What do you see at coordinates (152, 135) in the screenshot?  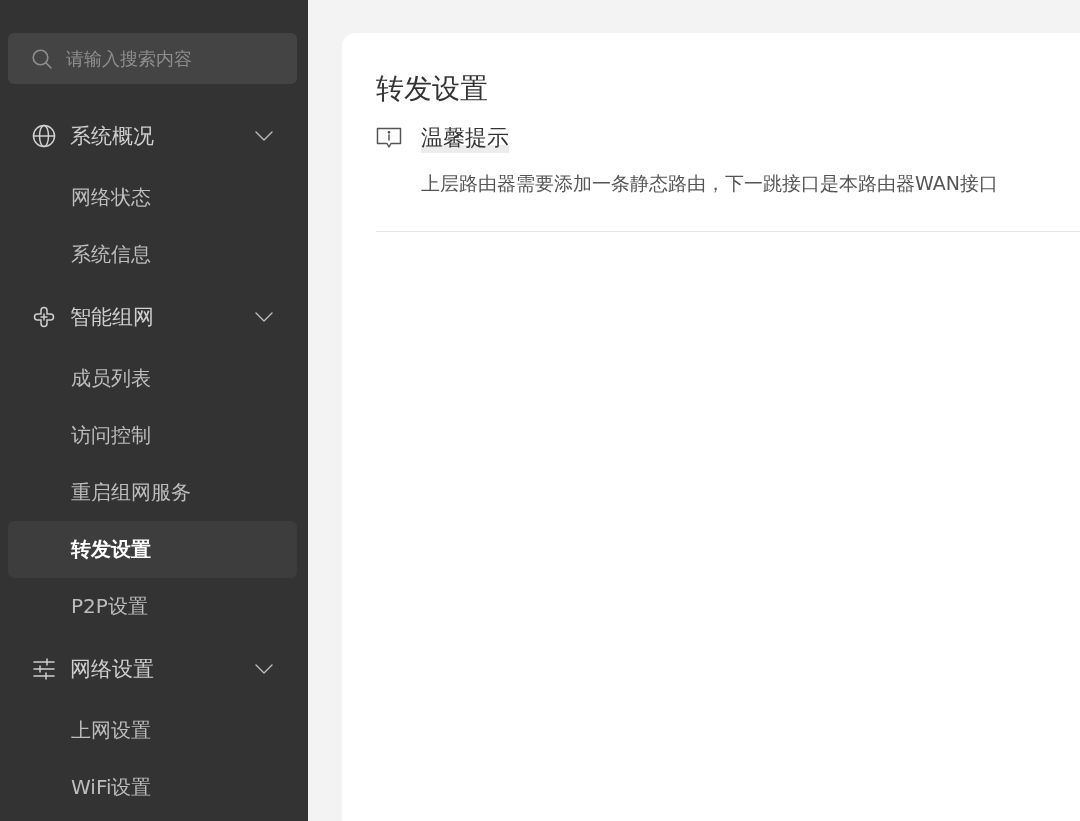 I see `sidebar-group-header: 系统概况` at bounding box center [152, 135].